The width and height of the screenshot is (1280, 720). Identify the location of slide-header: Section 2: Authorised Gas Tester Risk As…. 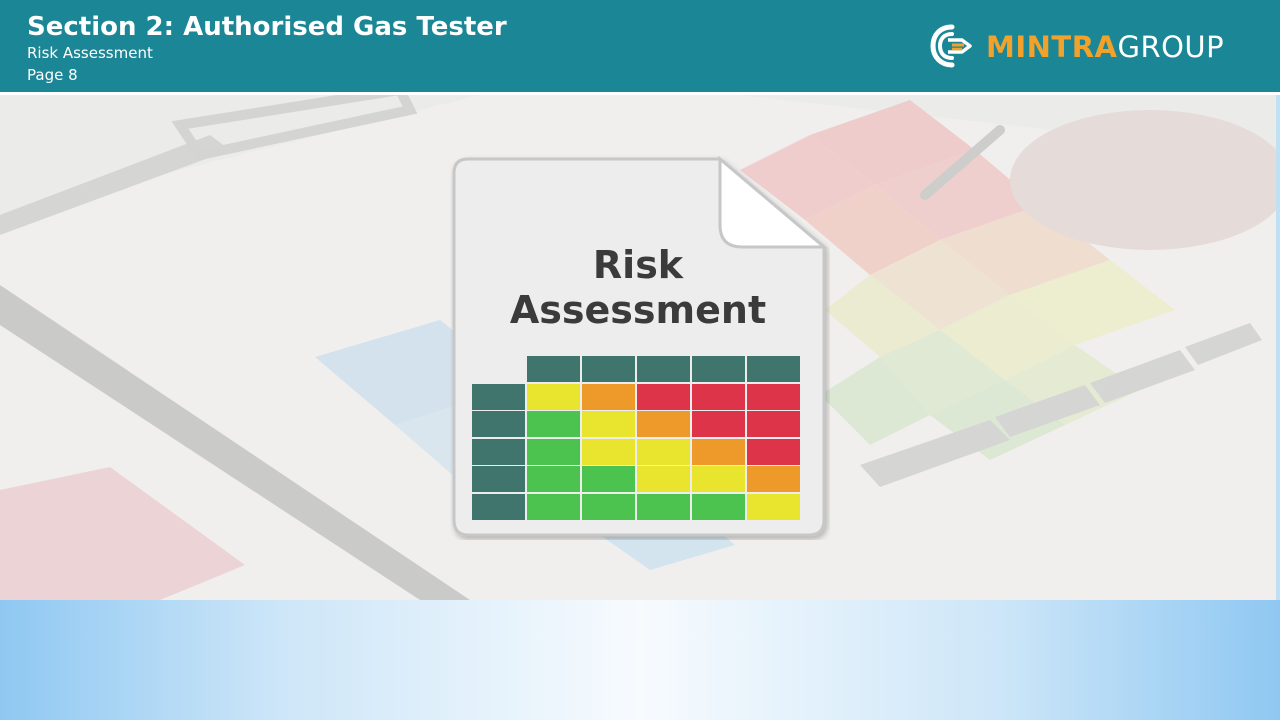
(640, 46).